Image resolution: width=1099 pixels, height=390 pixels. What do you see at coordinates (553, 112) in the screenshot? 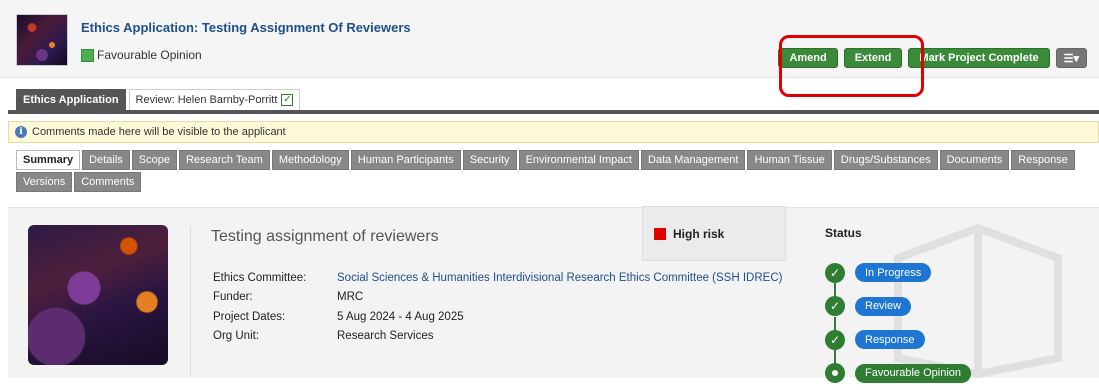
I see `tab-underline-bar` at bounding box center [553, 112].